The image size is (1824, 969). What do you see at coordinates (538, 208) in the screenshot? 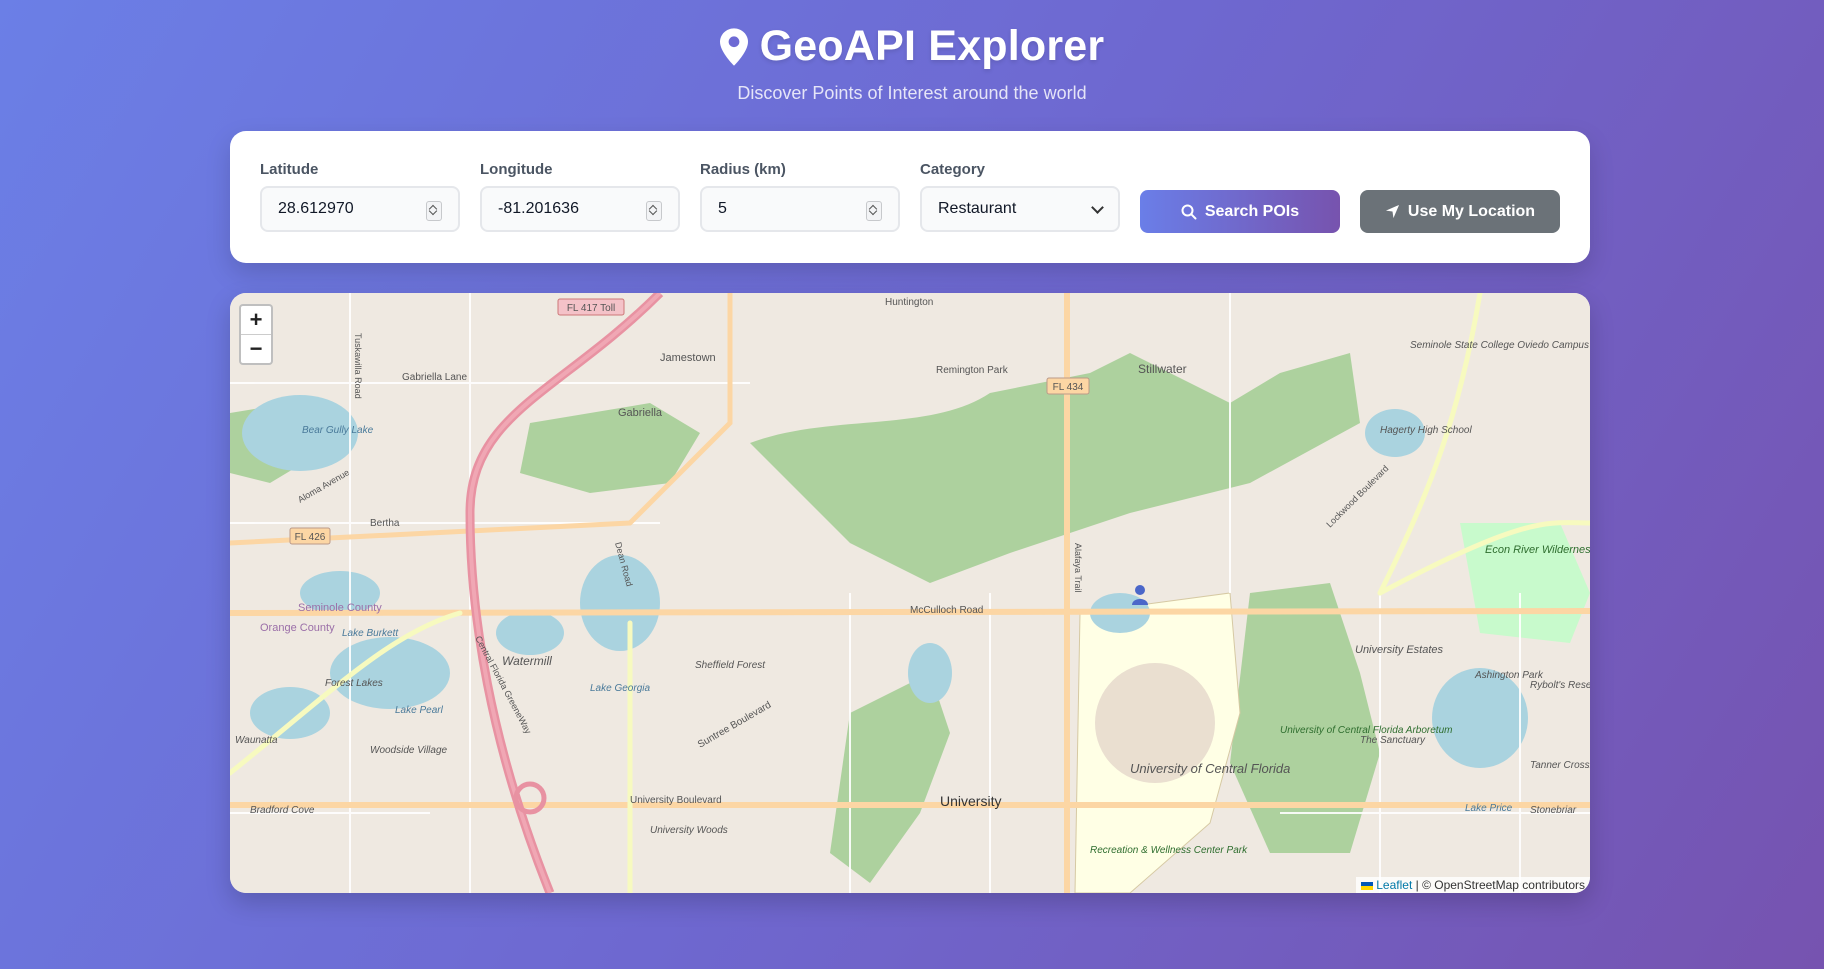
I see `longitude-value: -81.201636` at bounding box center [538, 208].